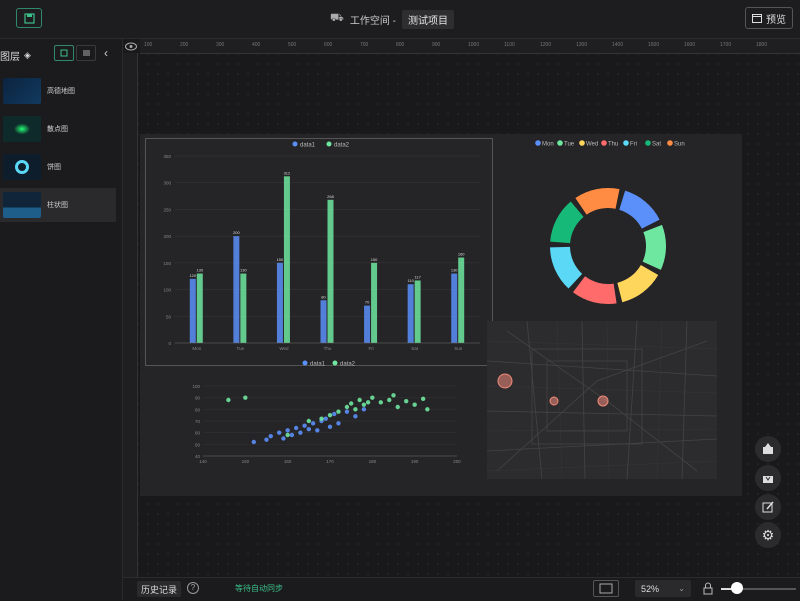 This screenshot has width=800, height=601. Describe the element at coordinates (58, 91) in the screenshot. I see `layer-item-map: 高德地图` at that location.